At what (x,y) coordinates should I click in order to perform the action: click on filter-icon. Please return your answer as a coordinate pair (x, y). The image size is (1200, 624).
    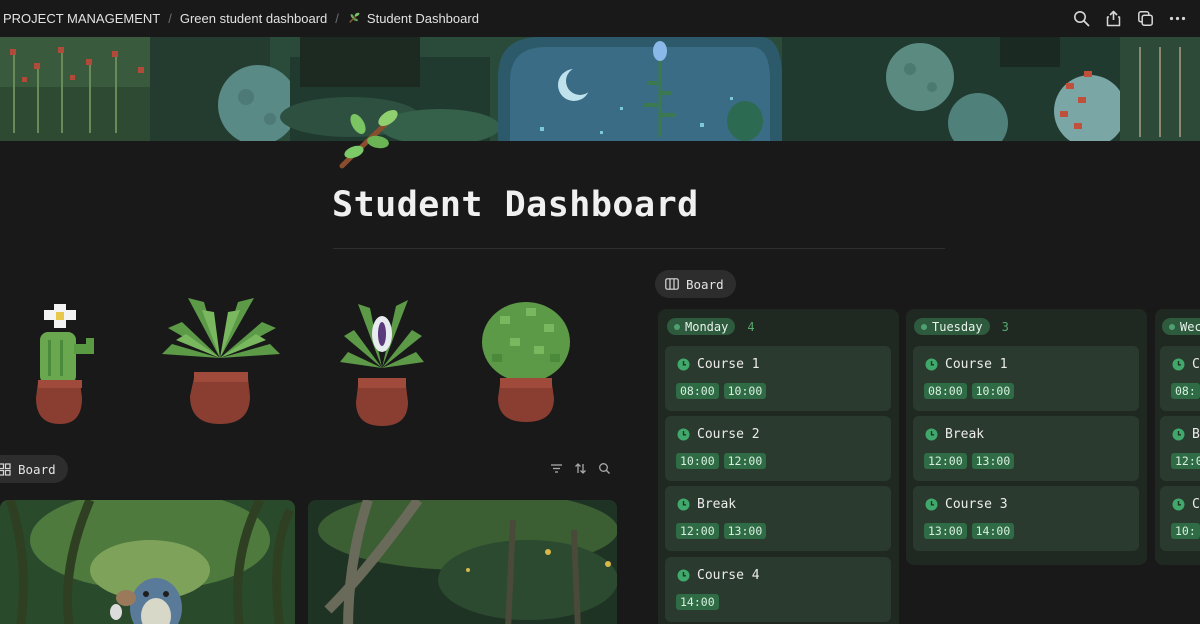
    Looking at the image, I should click on (556, 468).